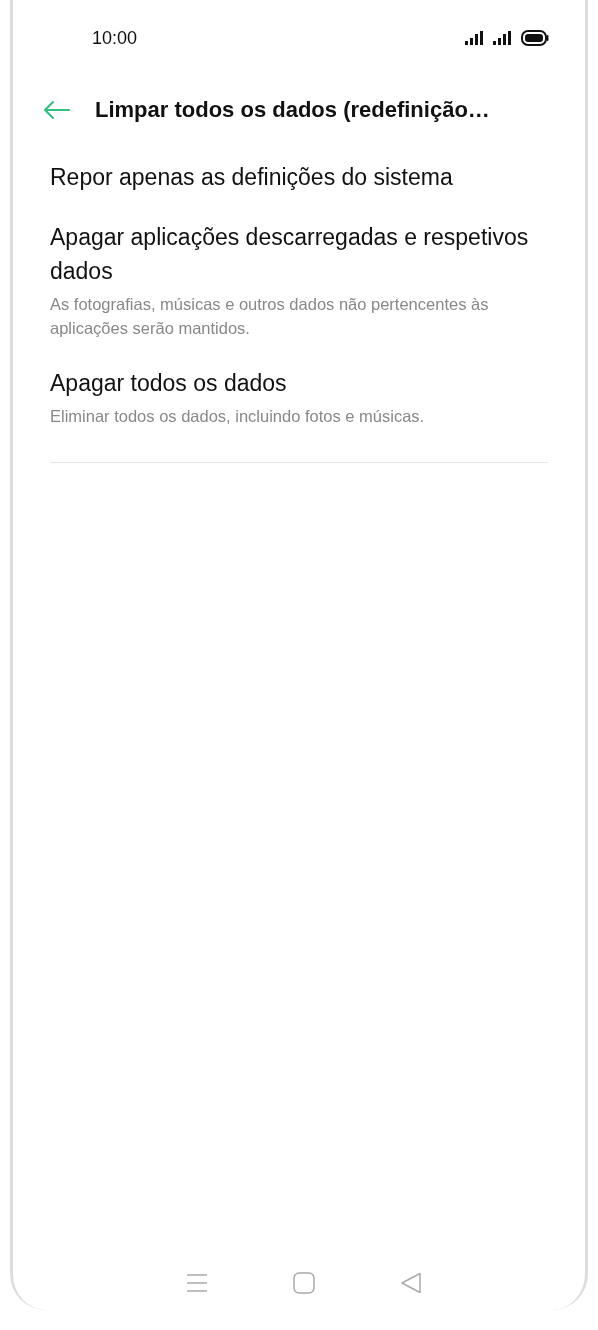 This screenshot has height=1330, width=598. What do you see at coordinates (302, 280) in the screenshot?
I see `option-item: Apagar aplicações descarregadas e respetivos dados As fotografias, músicas e outros dados não pertencentes às aplicações serão mantidos.` at bounding box center [302, 280].